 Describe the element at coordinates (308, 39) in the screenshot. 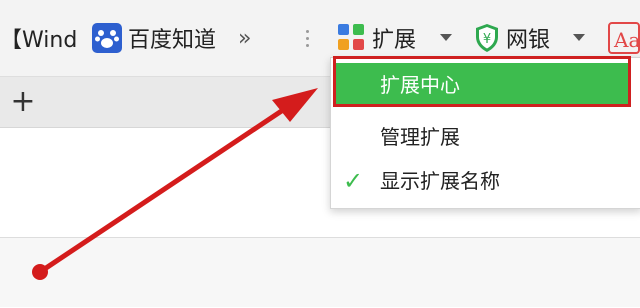

I see `toolbar-separator` at that location.